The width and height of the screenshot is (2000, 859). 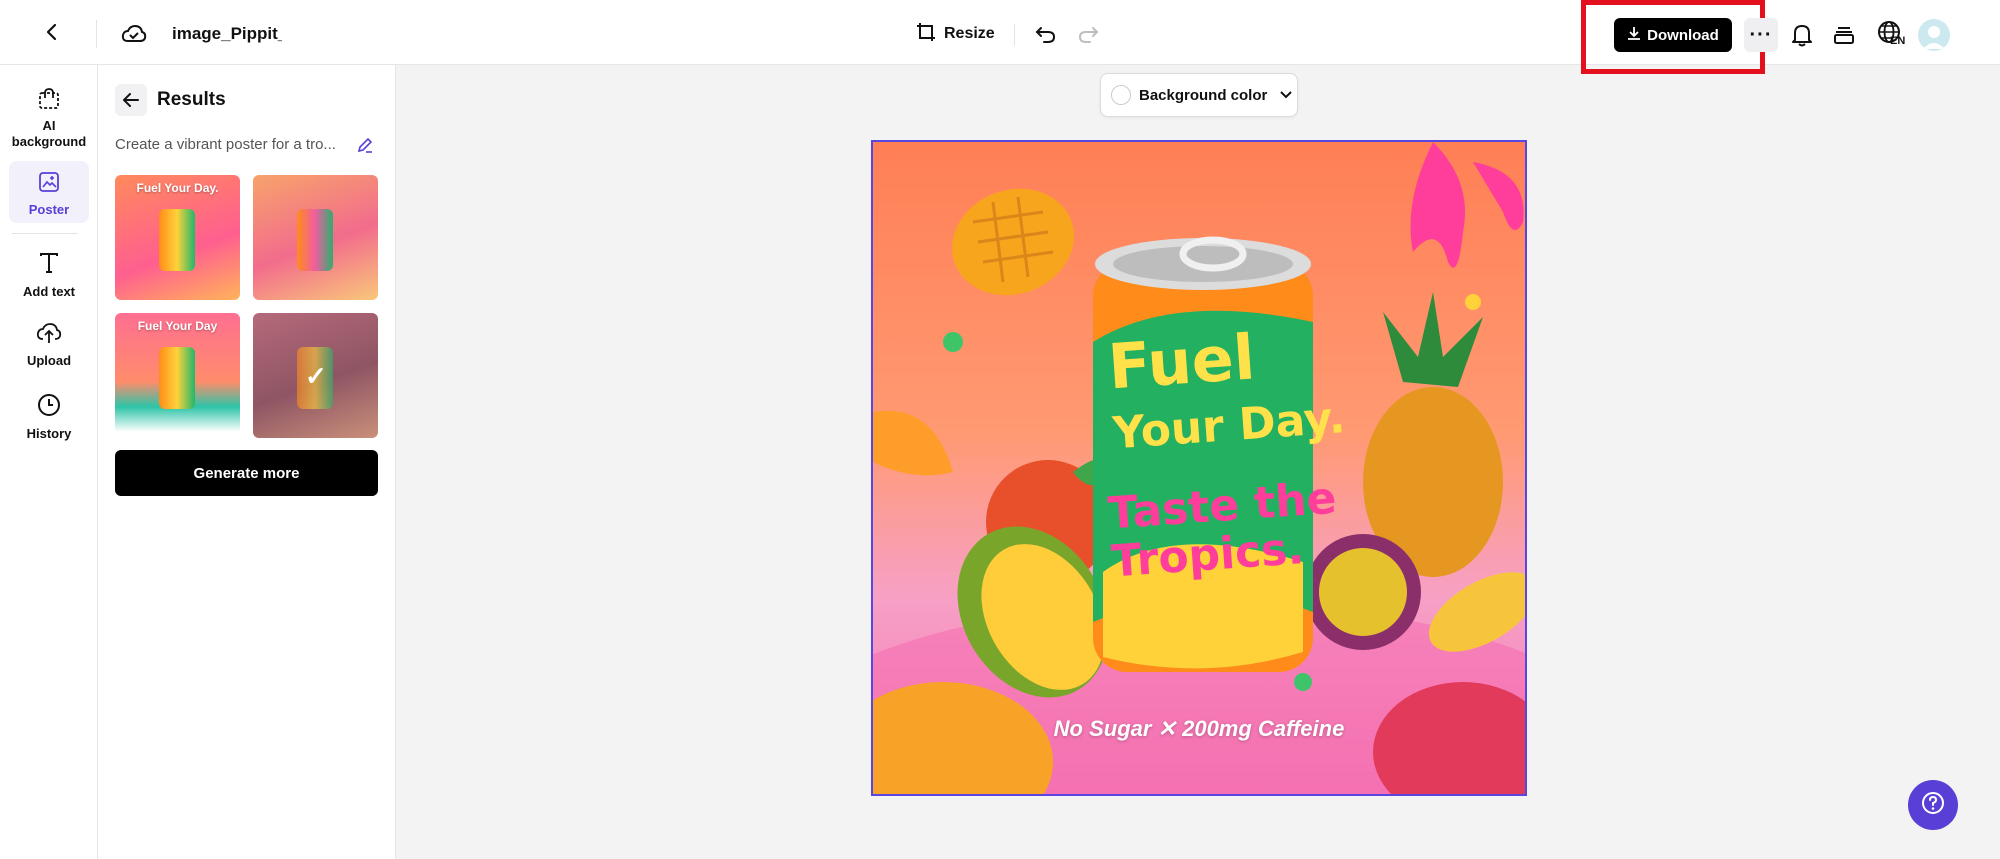 I want to click on upload-cloud-icon, so click(x=49, y=335).